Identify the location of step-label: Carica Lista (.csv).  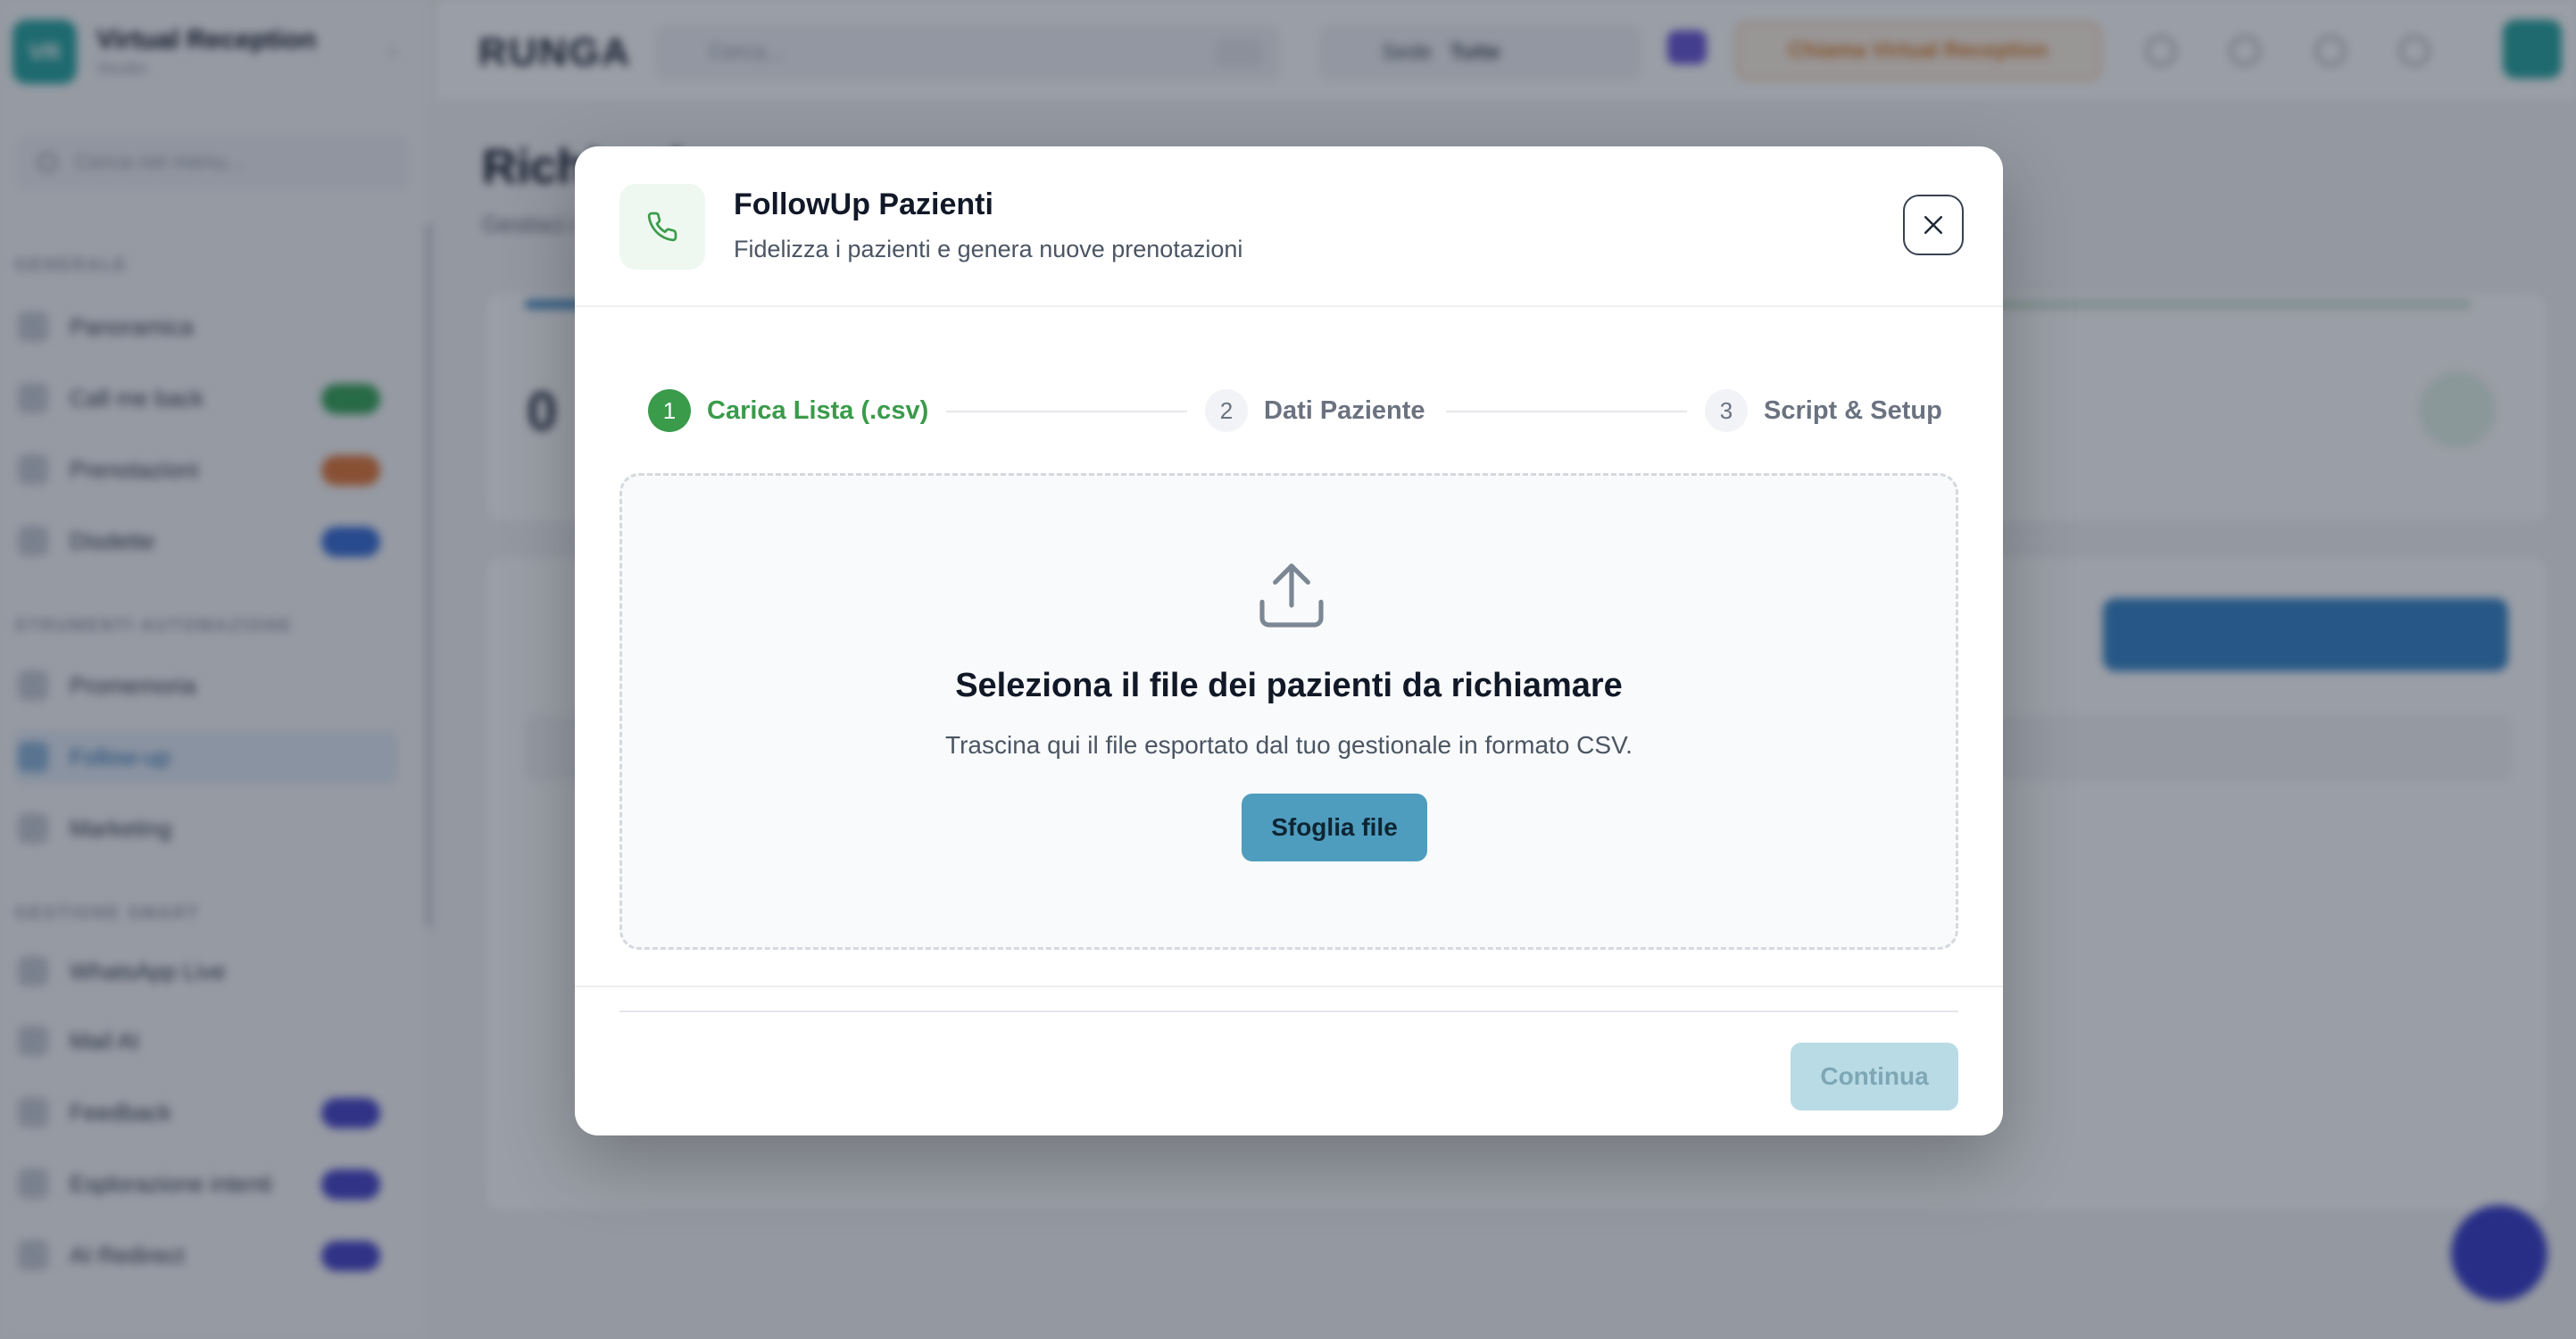
(818, 410).